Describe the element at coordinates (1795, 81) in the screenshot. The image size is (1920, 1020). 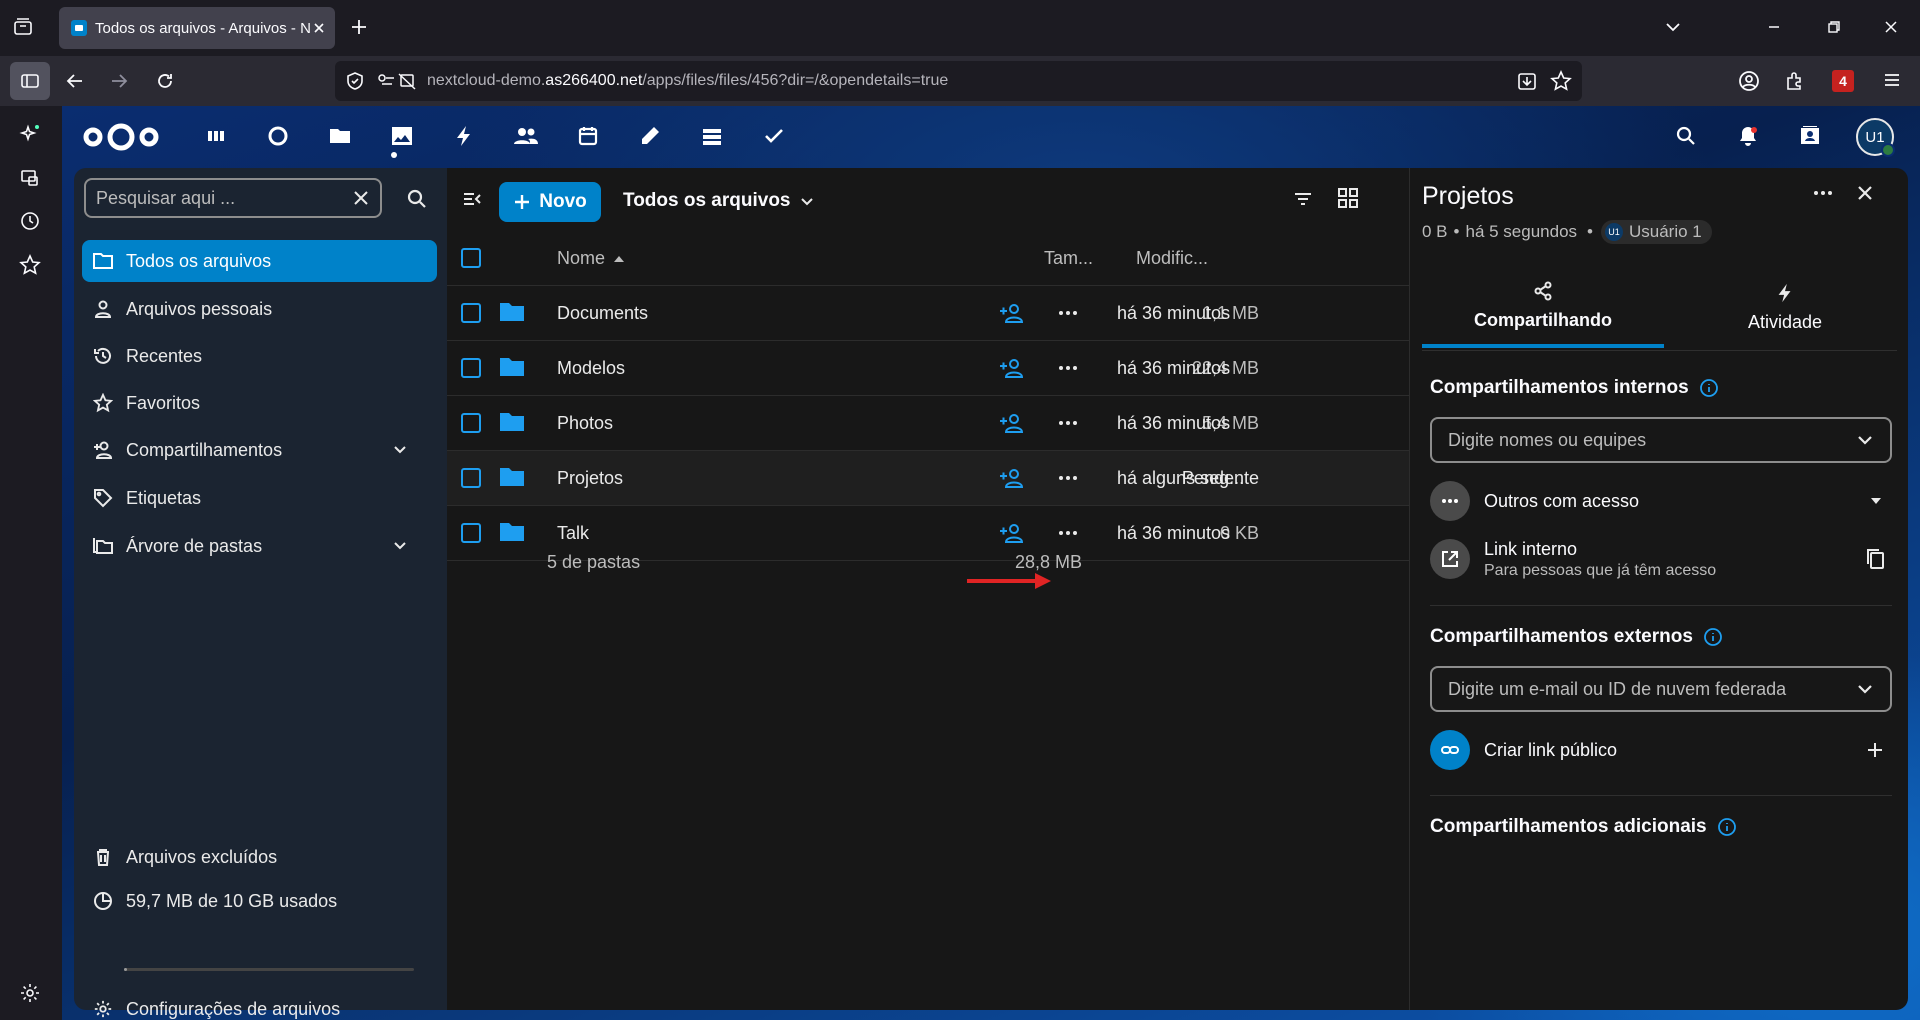
I see `extensions-icon` at that location.